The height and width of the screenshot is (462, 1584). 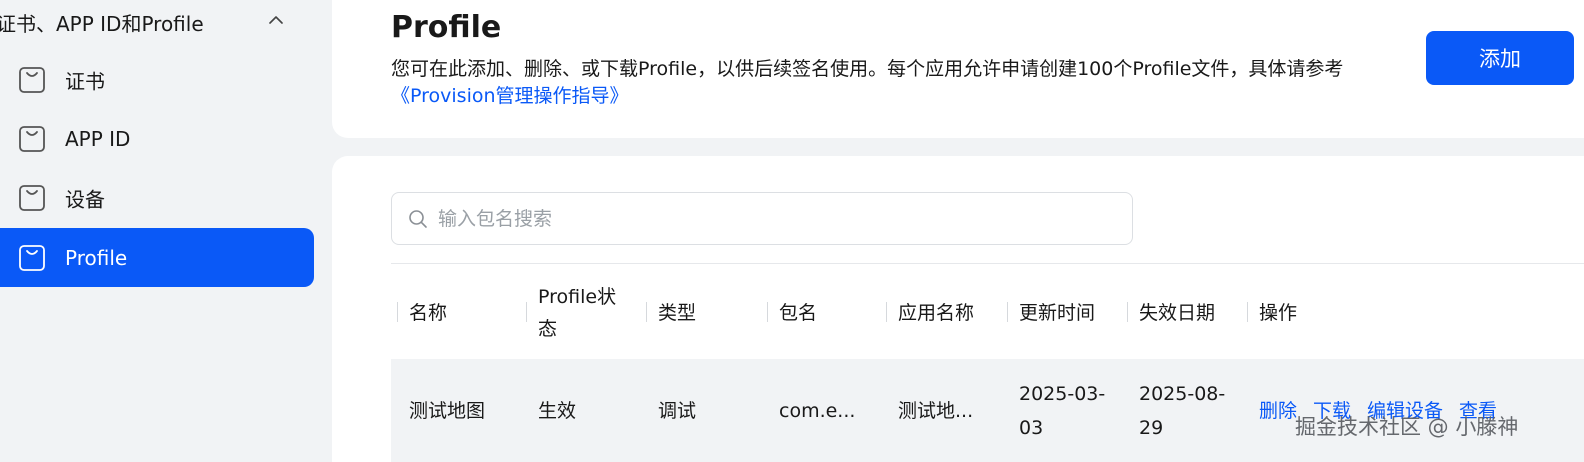 What do you see at coordinates (1278, 313) in the screenshot?
I see `column-header-label: 操作` at bounding box center [1278, 313].